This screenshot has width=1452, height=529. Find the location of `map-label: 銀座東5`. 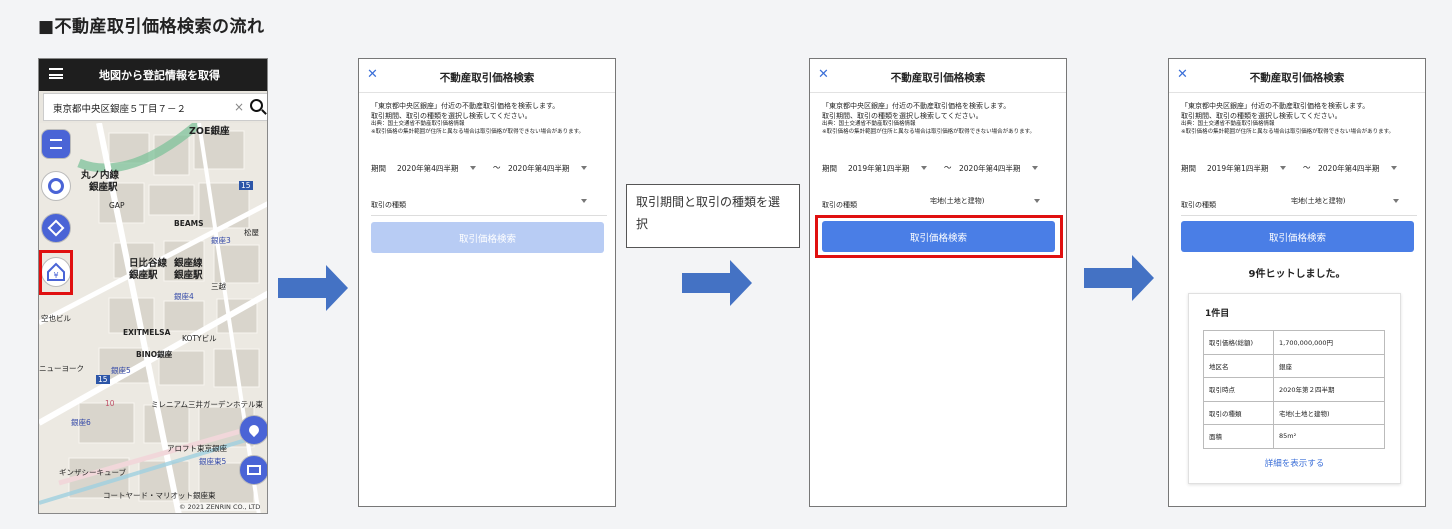

map-label: 銀座東5 is located at coordinates (213, 461).